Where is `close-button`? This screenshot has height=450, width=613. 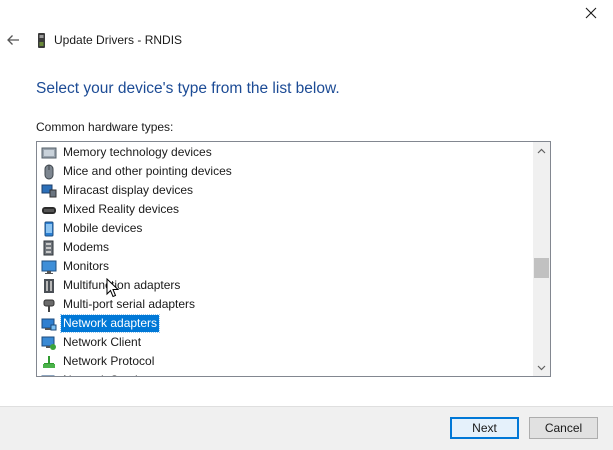 close-button is located at coordinates (591, 13).